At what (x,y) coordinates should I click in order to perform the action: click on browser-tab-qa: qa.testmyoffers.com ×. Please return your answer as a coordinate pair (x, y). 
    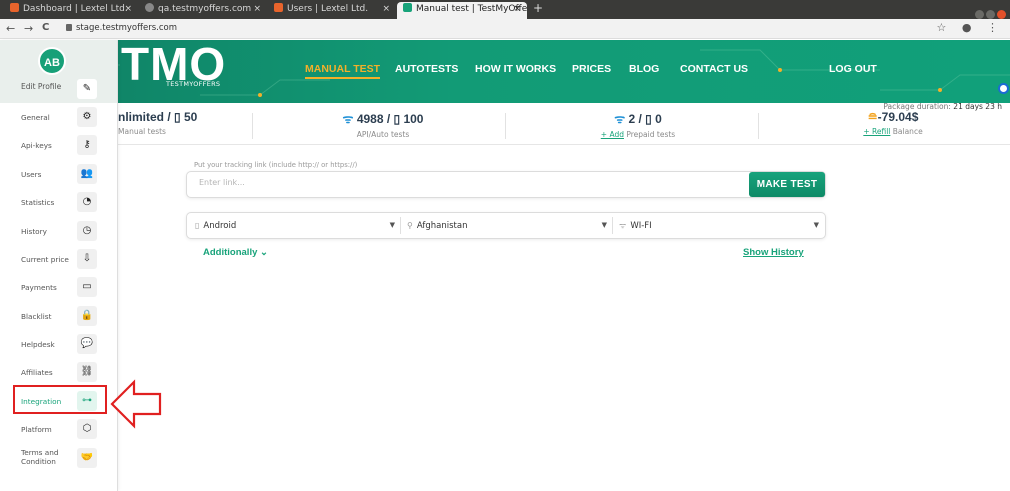
    Looking at the image, I should click on (203, 10).